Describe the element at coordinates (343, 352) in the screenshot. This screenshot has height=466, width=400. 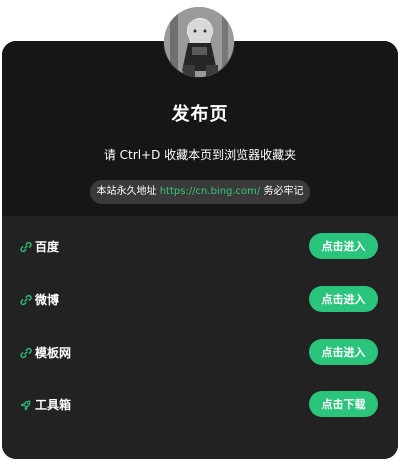
I see `enter-button-template-site: 点击进入` at that location.